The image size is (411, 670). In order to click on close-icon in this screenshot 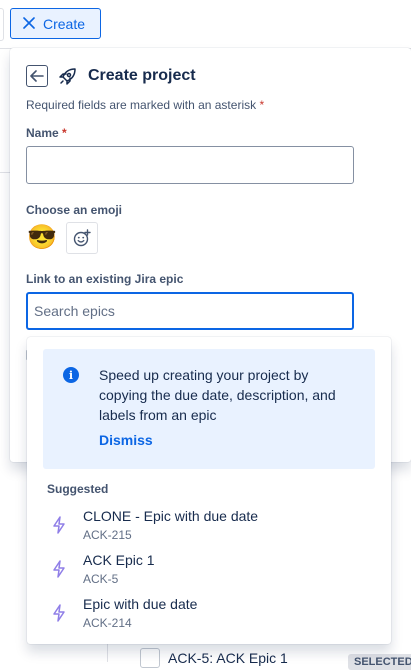, I will do `click(29, 24)`.